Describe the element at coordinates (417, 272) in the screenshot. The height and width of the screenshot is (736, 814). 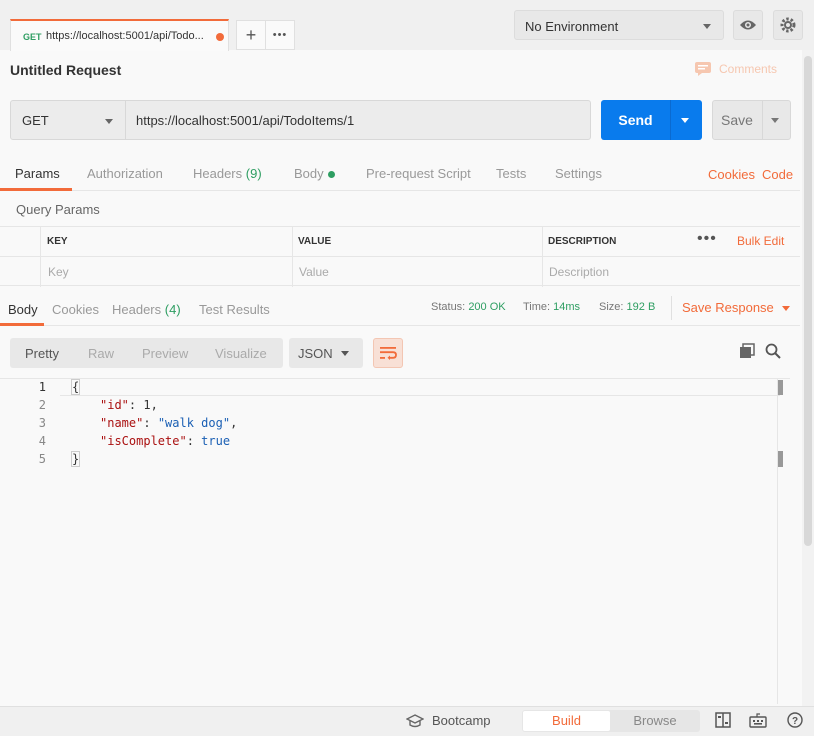
I see `value-cell: Value` at that location.